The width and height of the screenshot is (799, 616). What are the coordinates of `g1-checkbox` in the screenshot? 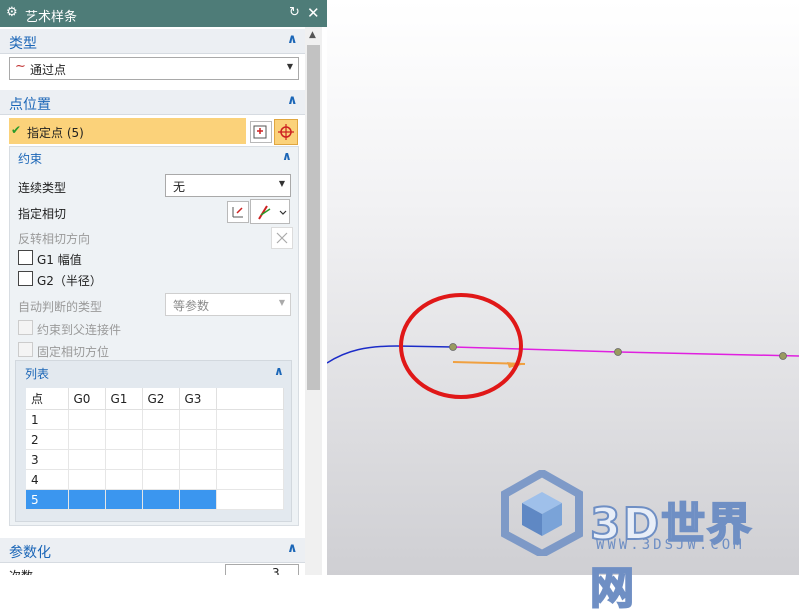 It's located at (25, 257).